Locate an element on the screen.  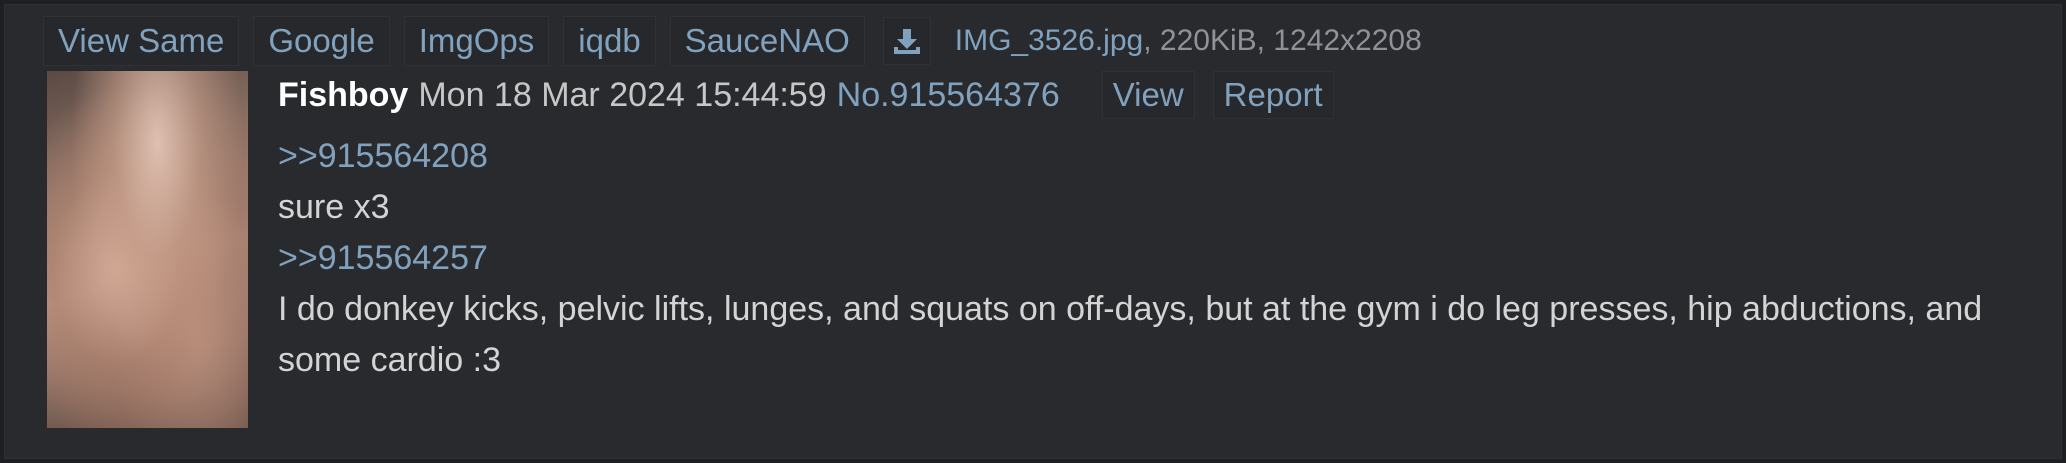
post-date: Mon 18 Mar 2024 15:44:59 is located at coordinates (622, 94).